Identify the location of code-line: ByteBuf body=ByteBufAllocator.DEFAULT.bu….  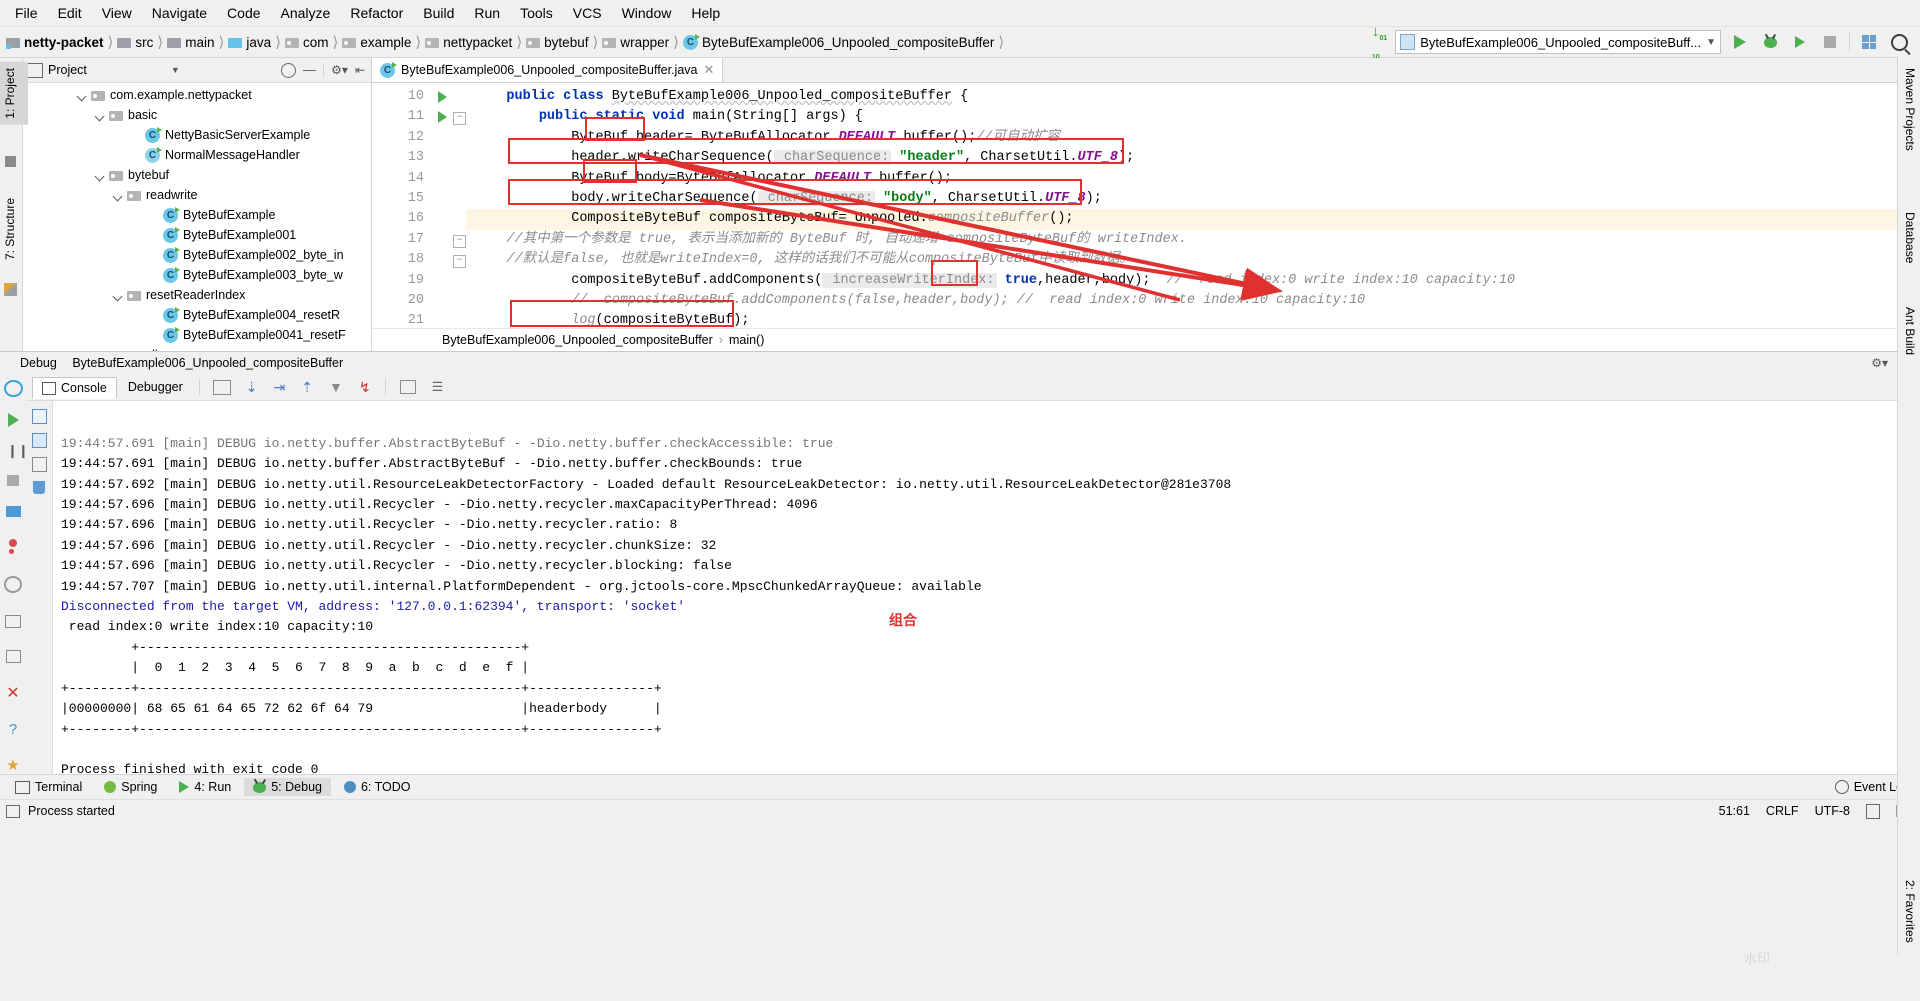
(1193, 179).